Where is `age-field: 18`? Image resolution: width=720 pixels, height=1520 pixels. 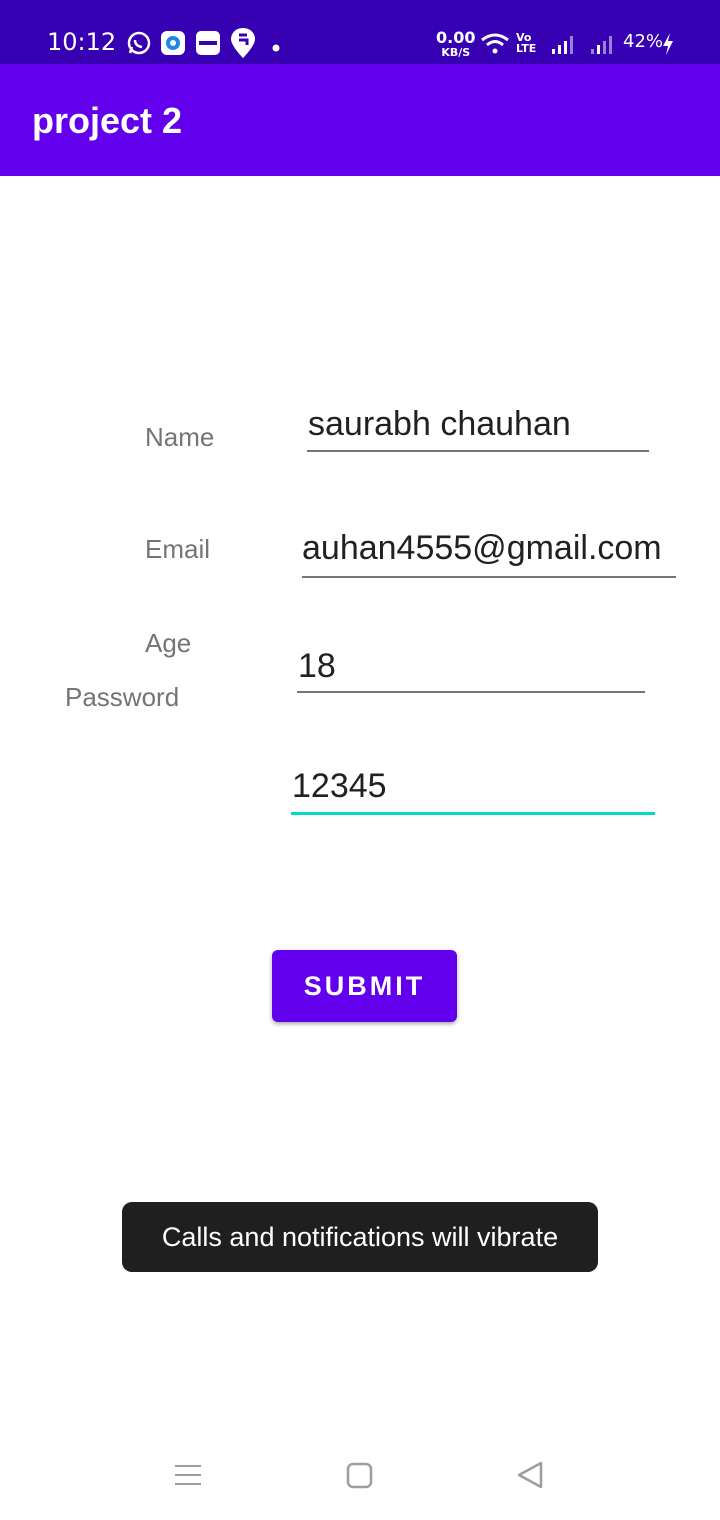
age-field: 18 is located at coordinates (471, 666).